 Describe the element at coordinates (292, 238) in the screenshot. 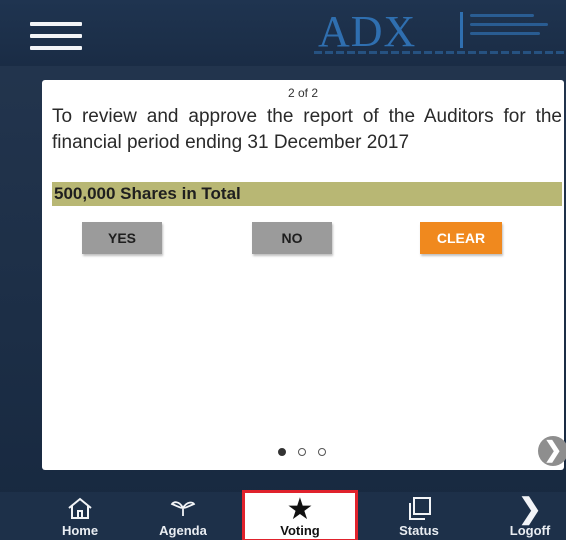

I see `no-button: NO` at that location.